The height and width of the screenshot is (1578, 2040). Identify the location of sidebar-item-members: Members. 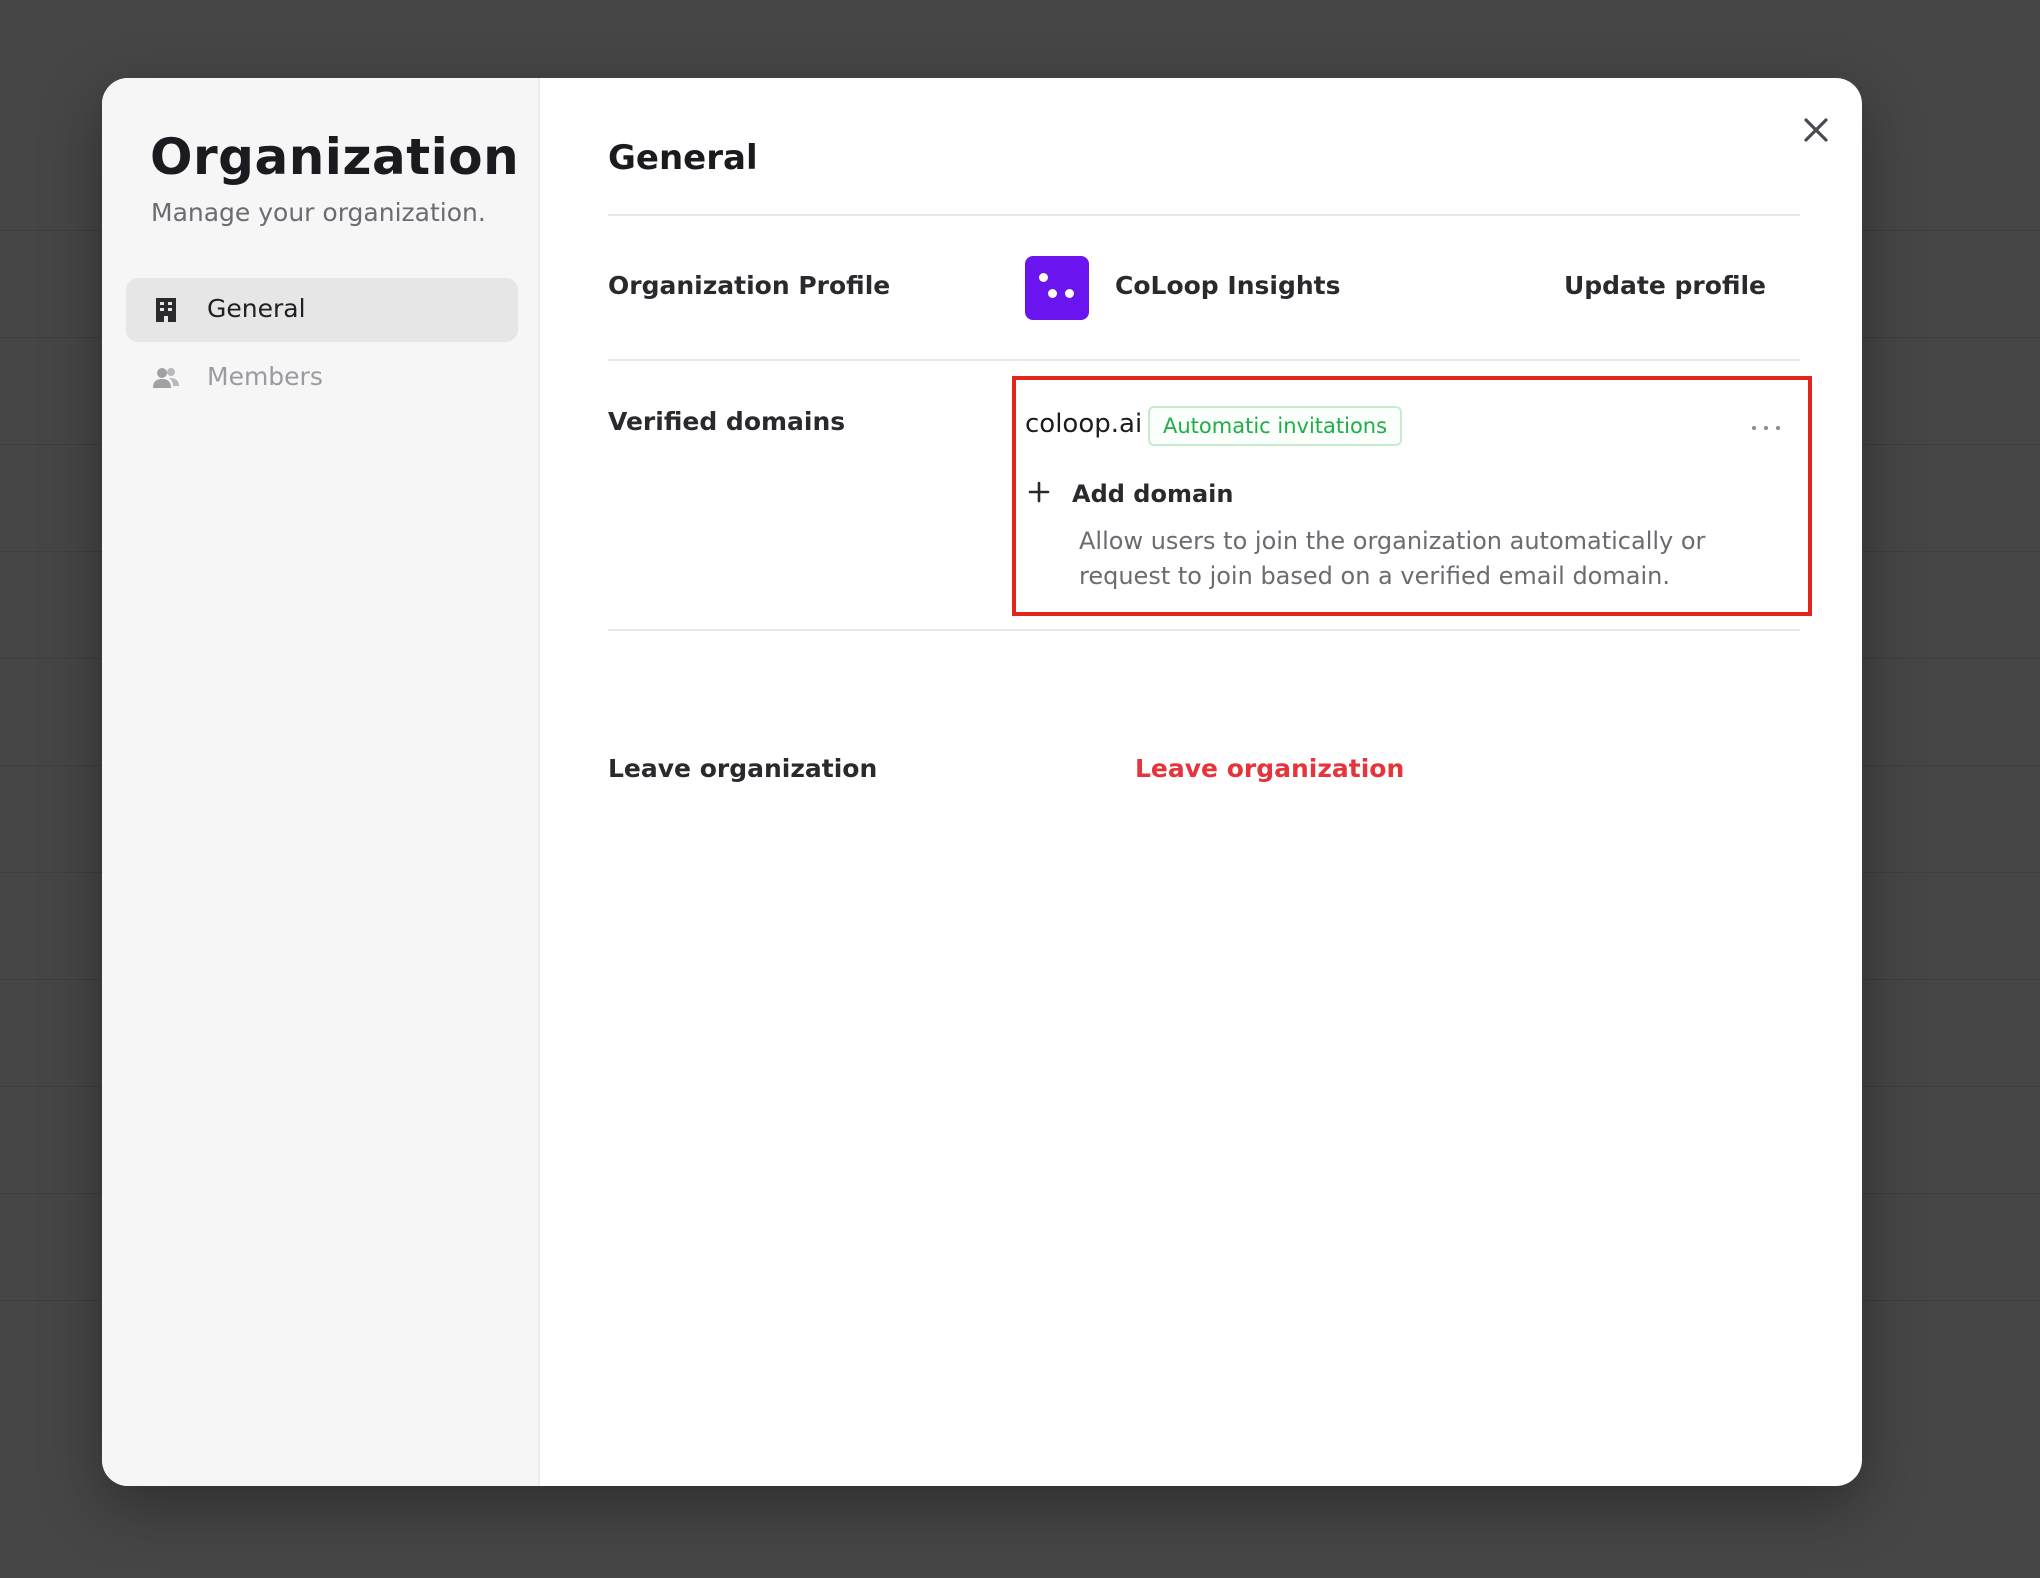
(322, 378).